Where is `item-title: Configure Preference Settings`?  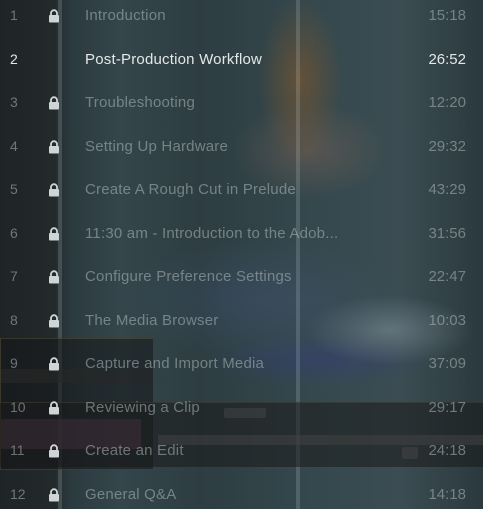 item-title: Configure Preference Settings is located at coordinates (188, 276).